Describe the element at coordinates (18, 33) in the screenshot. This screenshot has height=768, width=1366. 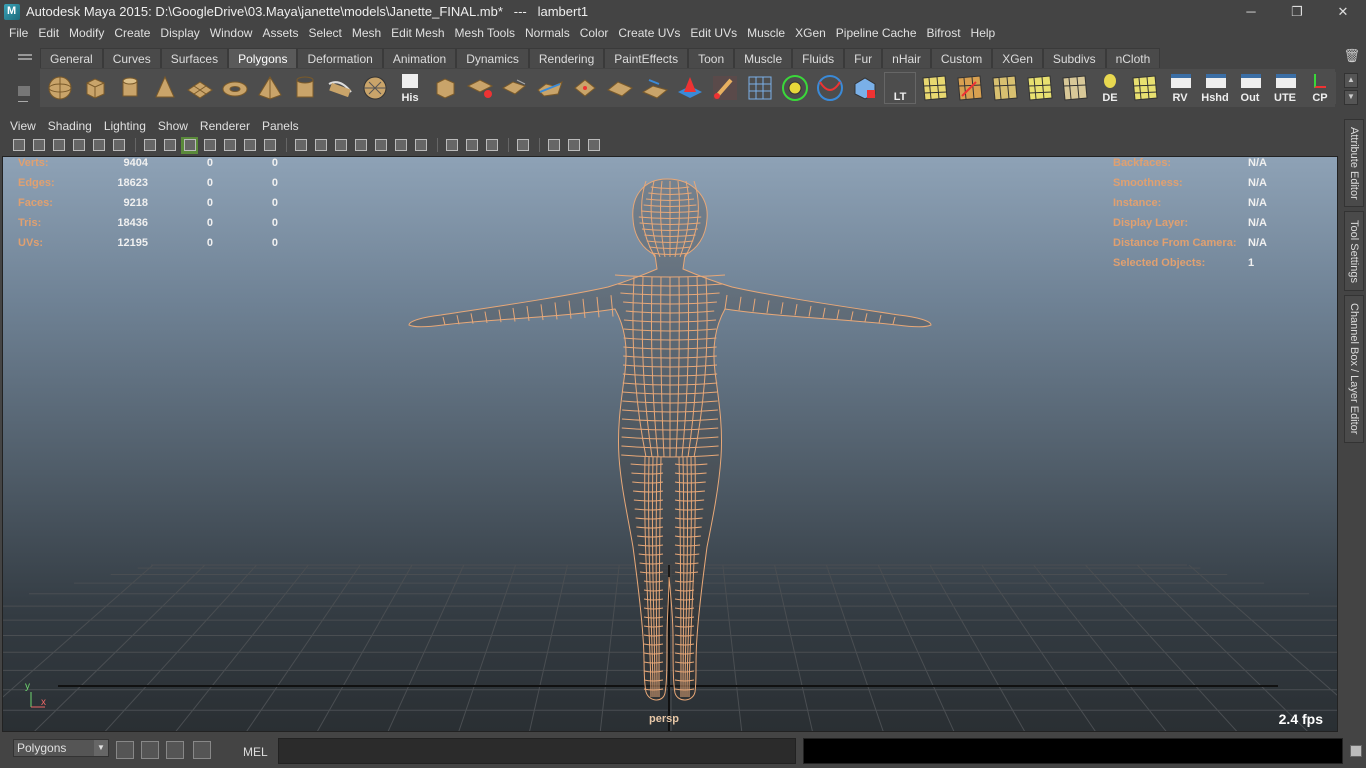
I see `menu-file: File` at that location.